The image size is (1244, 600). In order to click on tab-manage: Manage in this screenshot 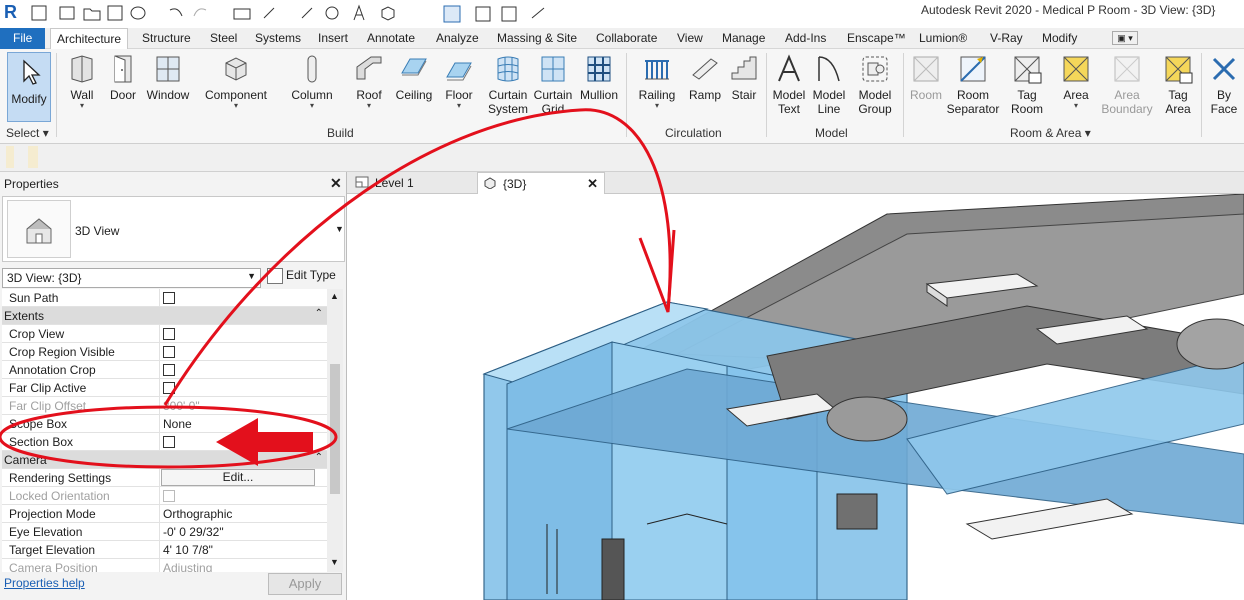, I will do `click(743, 38)`.